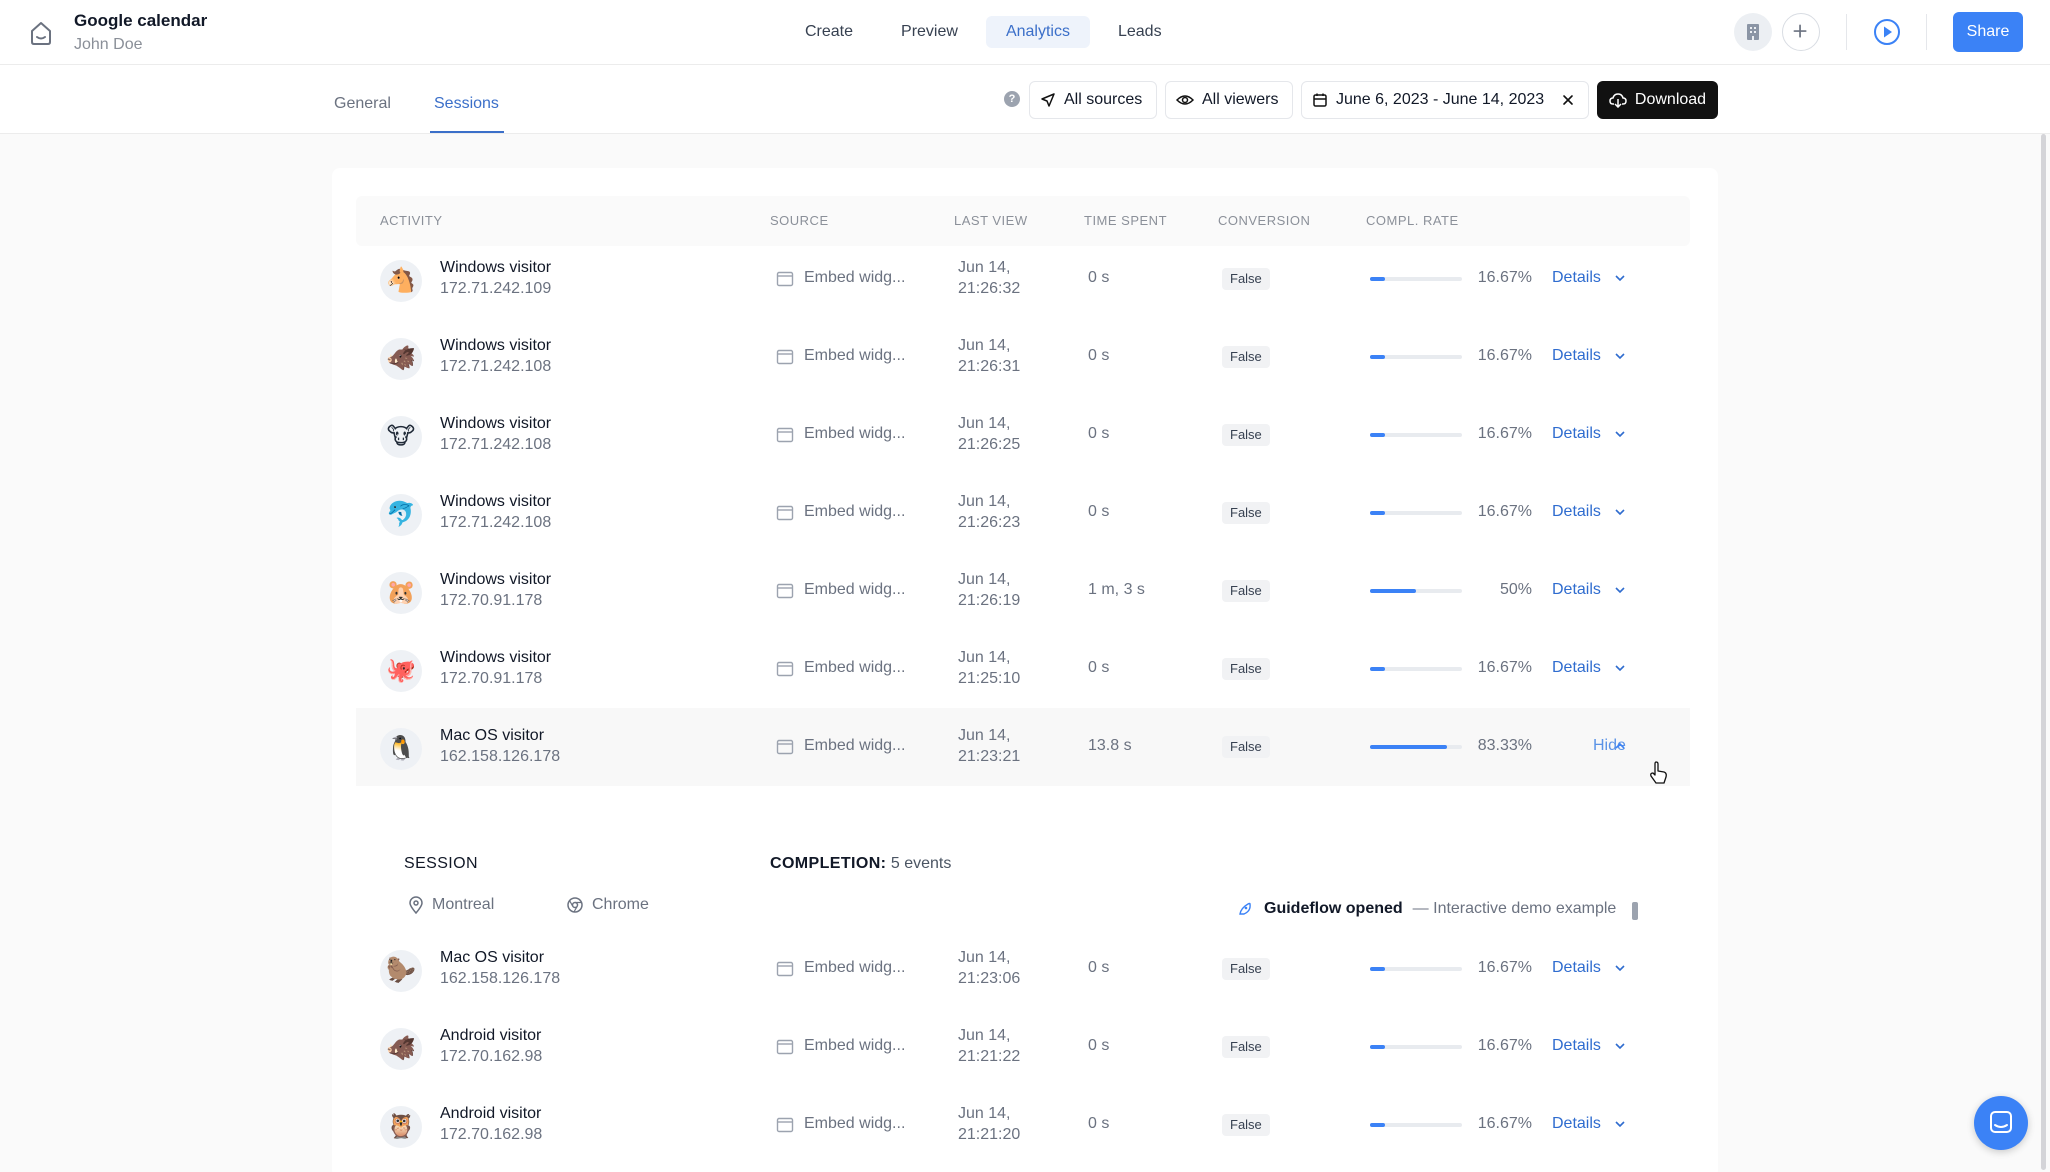 The width and height of the screenshot is (2050, 1172). What do you see at coordinates (401, 971) in the screenshot?
I see `visitor-avatar: 🦫` at bounding box center [401, 971].